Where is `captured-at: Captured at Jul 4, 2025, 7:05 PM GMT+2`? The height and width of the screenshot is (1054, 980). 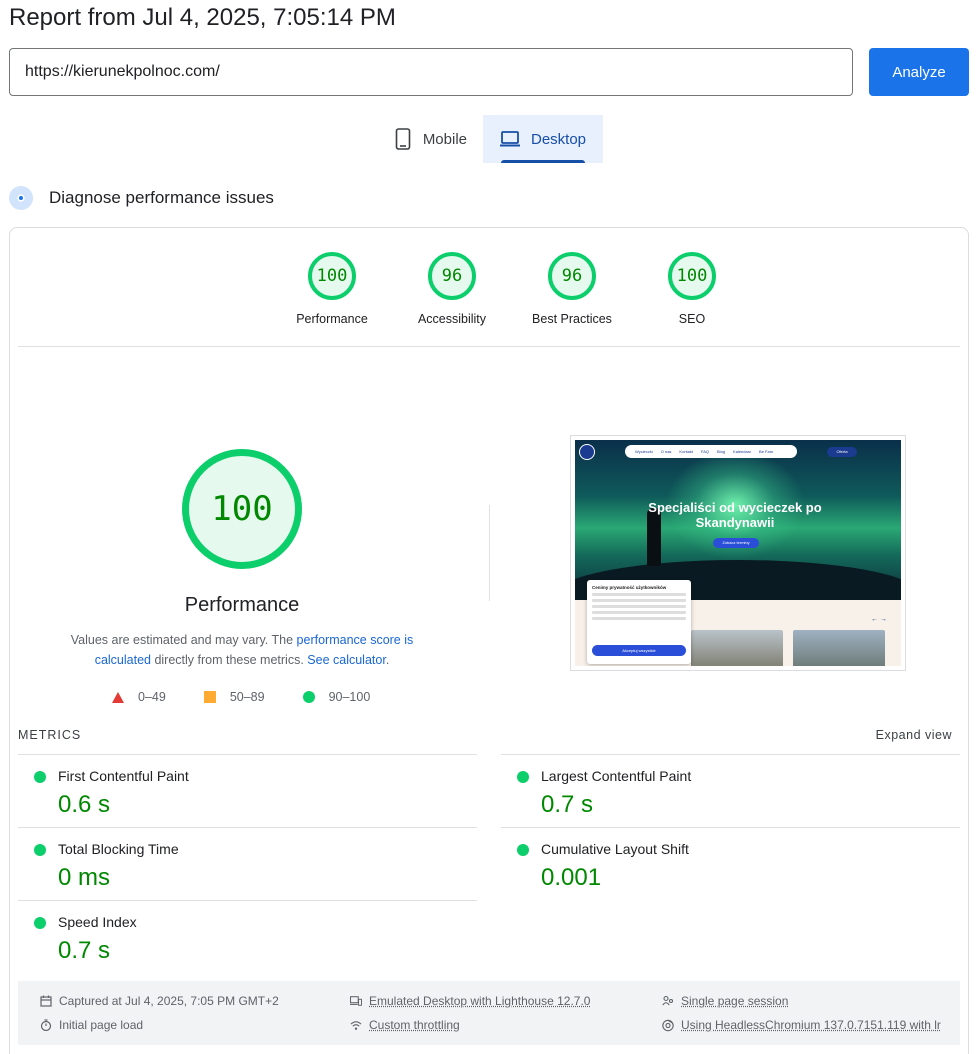
captured-at: Captured at Jul 4, 2025, 7:05 PM GMT+2 is located at coordinates (159, 1001).